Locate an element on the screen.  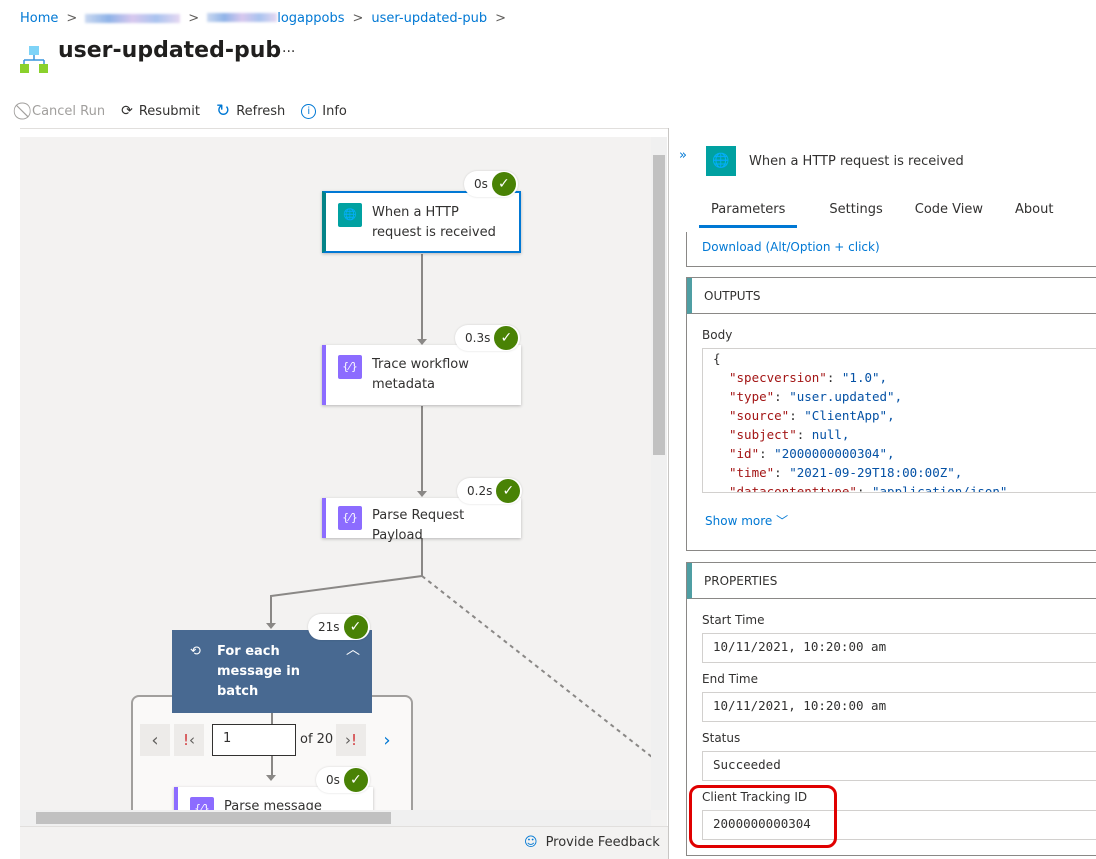
status-field: Succeeded is located at coordinates (899, 766).